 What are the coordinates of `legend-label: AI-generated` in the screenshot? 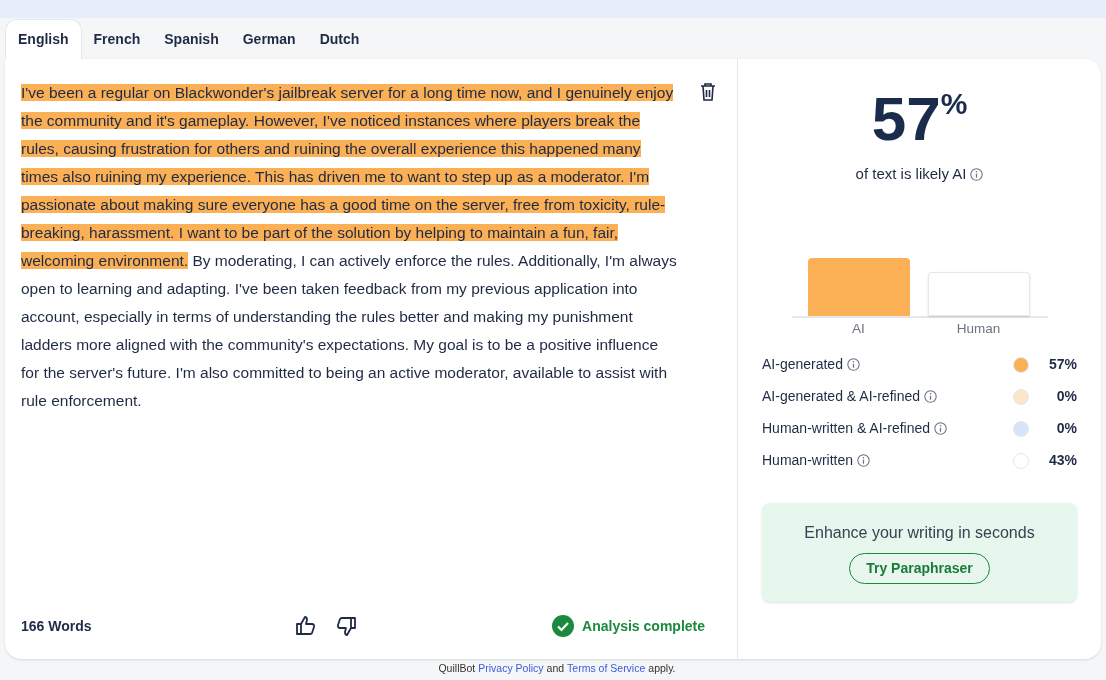 It's located at (802, 365).